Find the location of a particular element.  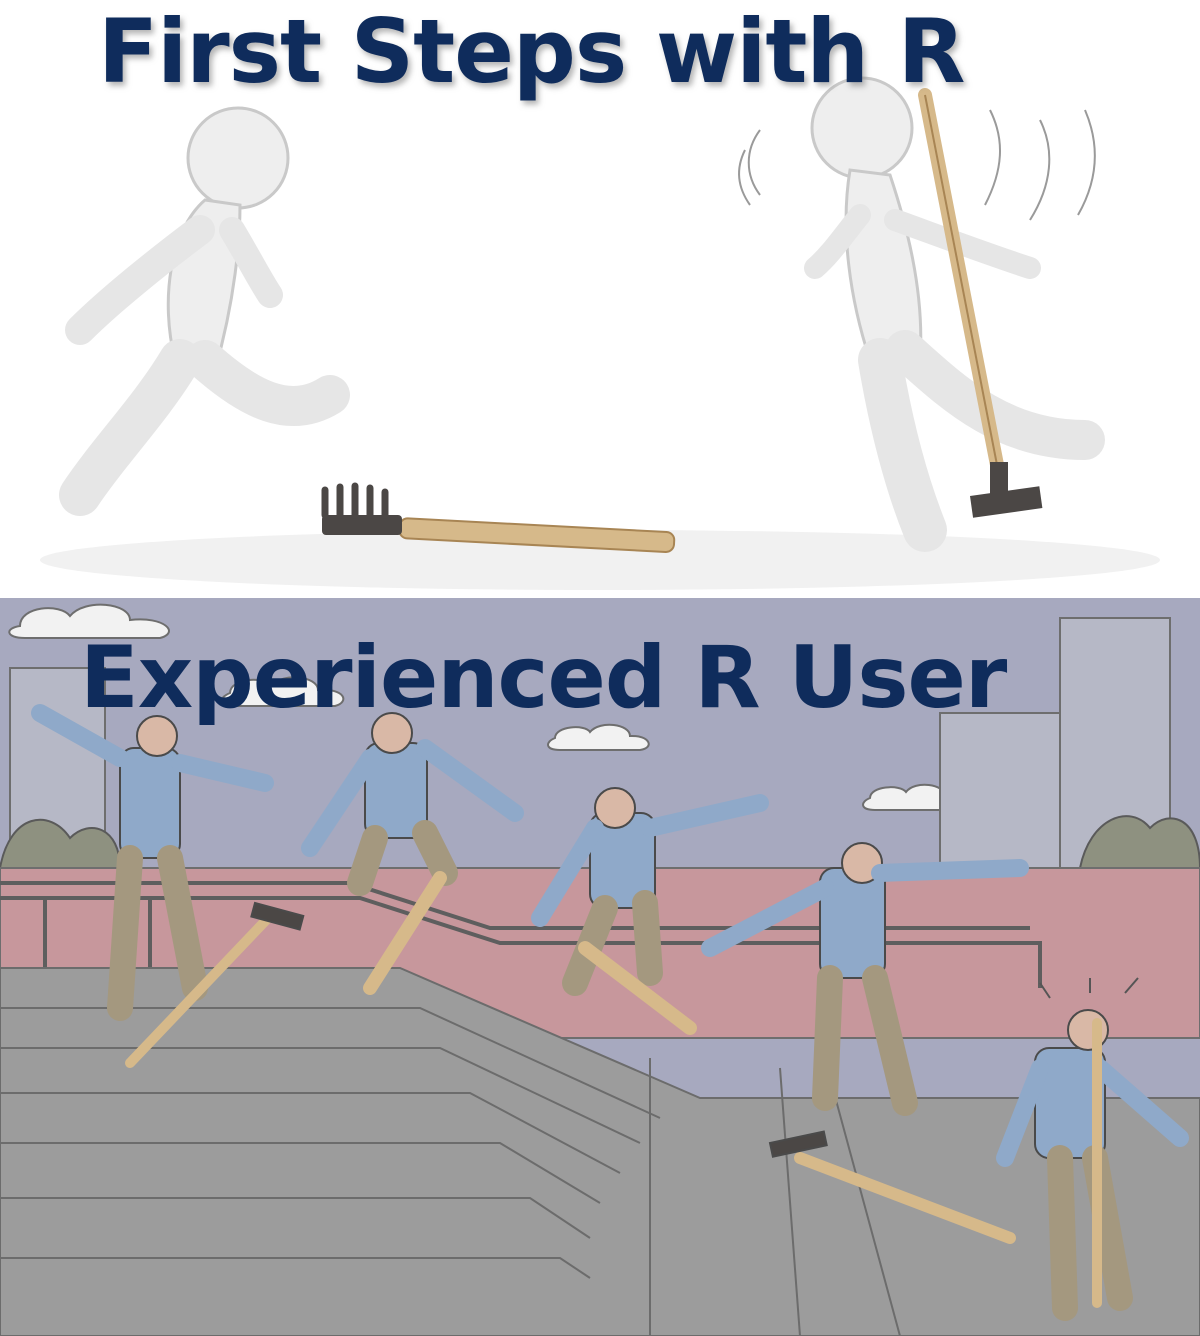

rake-standing-icon is located at coordinates (980, 303).